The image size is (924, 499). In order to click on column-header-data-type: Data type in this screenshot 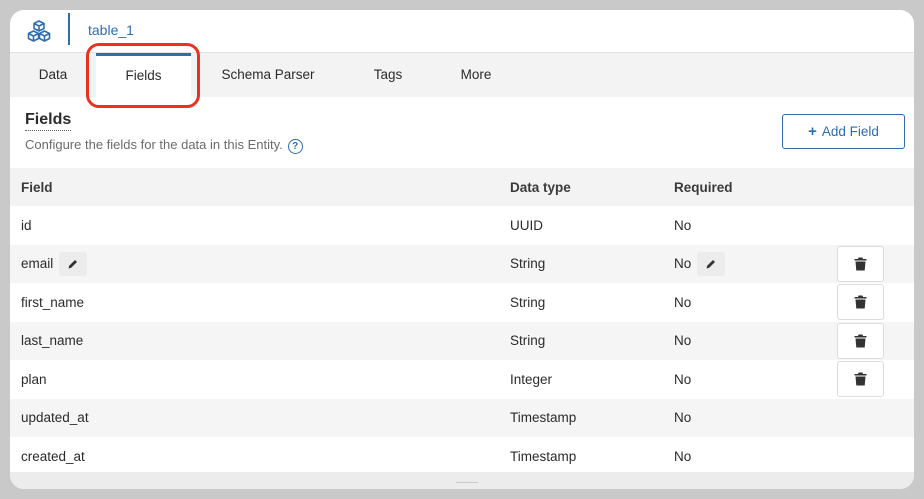, I will do `click(540, 187)`.